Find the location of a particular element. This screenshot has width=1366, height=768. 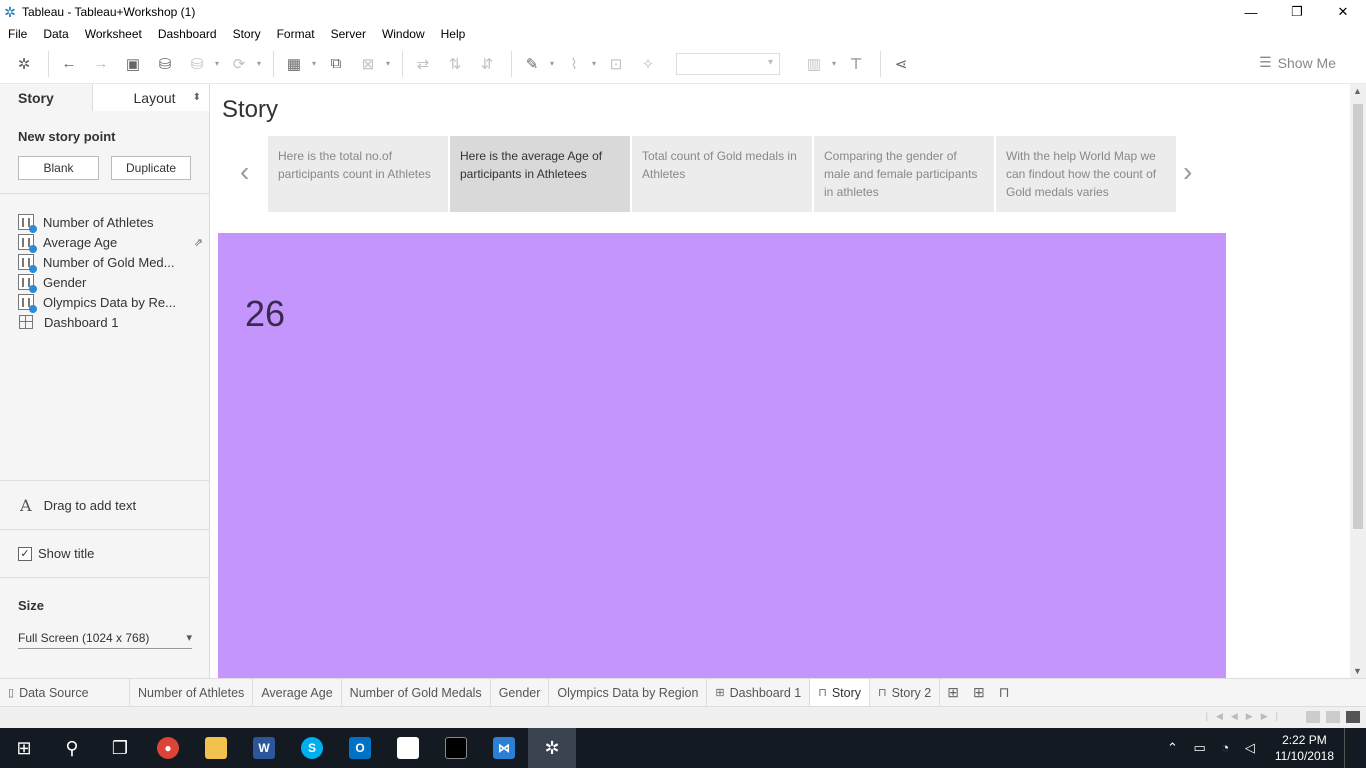

show-labels-icon: ⊡ is located at coordinates (616, 64).